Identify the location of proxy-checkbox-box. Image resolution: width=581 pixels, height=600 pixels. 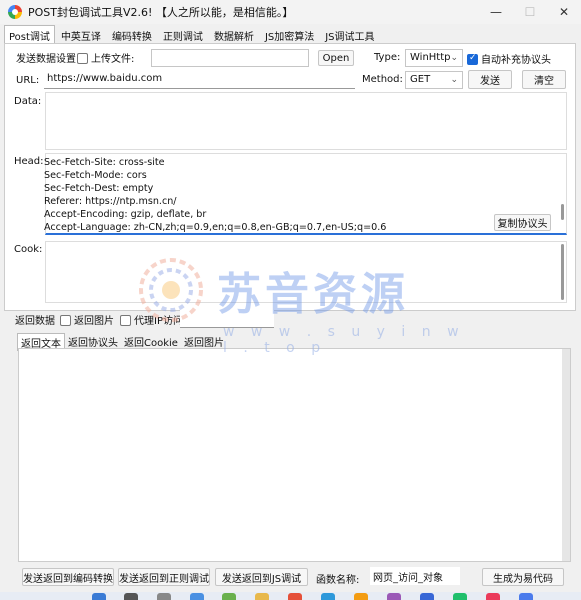
(125, 320).